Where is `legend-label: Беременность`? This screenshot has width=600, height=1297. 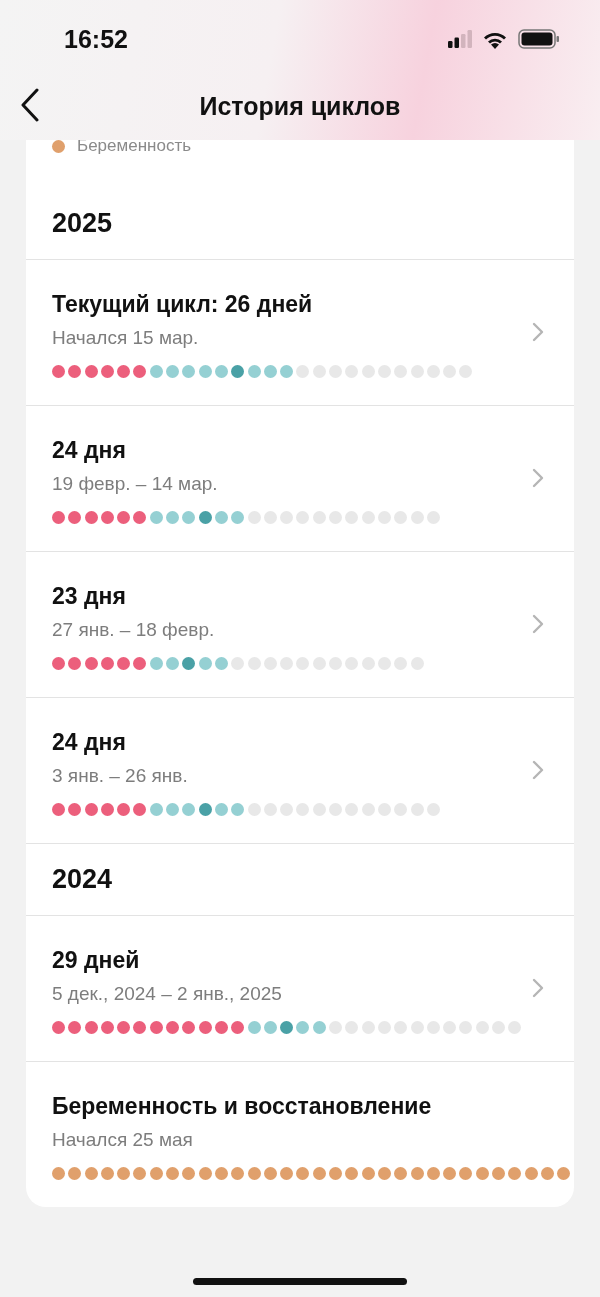 legend-label: Беременность is located at coordinates (134, 148).